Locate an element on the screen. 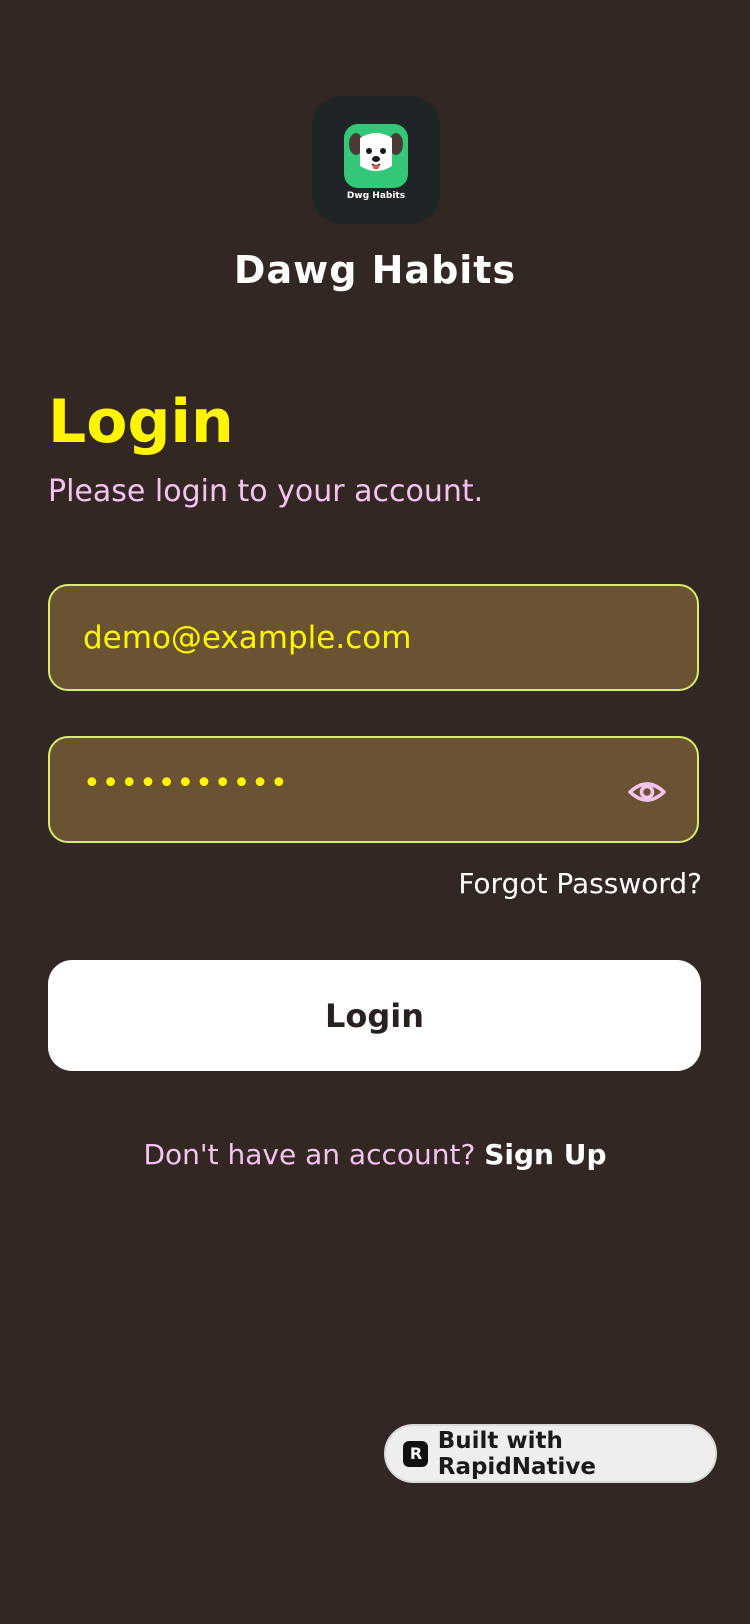  logo-caption: Dwg Habits is located at coordinates (376, 196).